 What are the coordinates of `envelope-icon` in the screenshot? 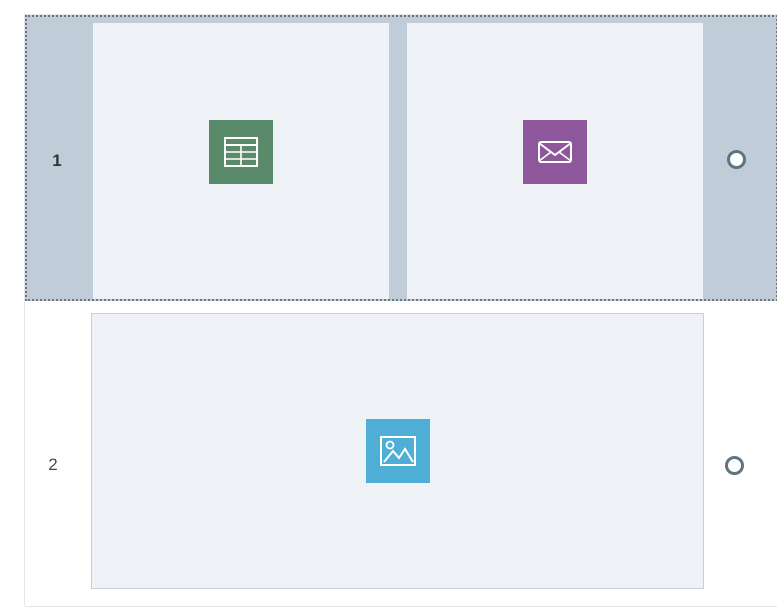 It's located at (555, 152).